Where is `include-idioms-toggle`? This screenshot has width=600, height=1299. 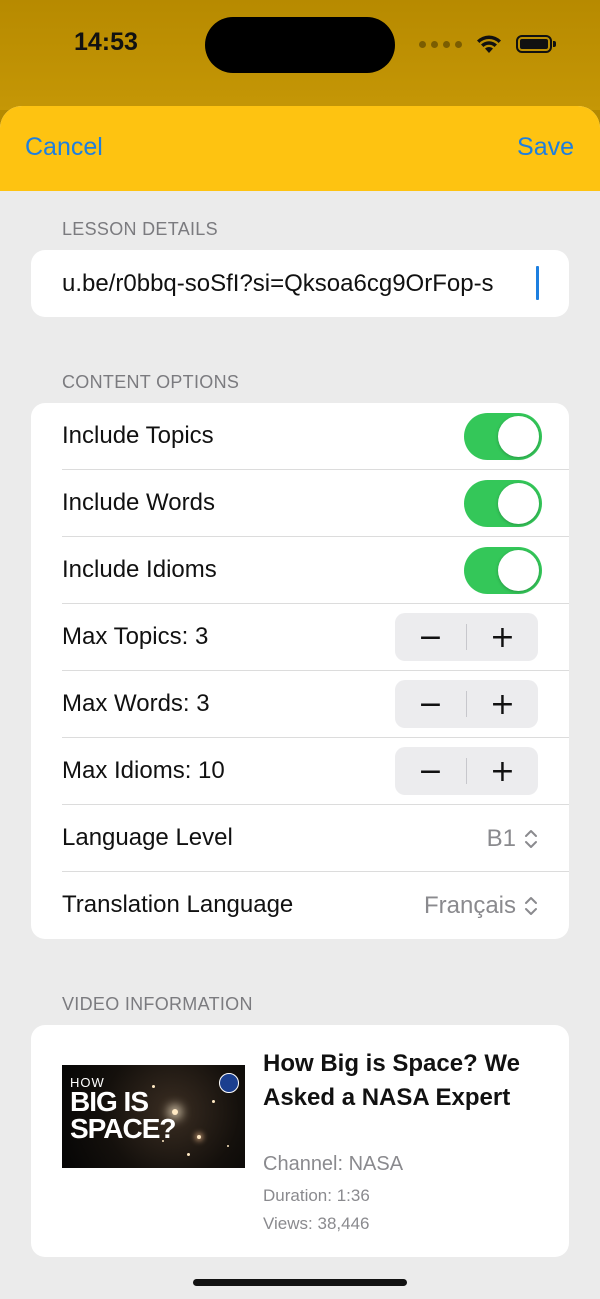
include-idioms-toggle is located at coordinates (503, 570).